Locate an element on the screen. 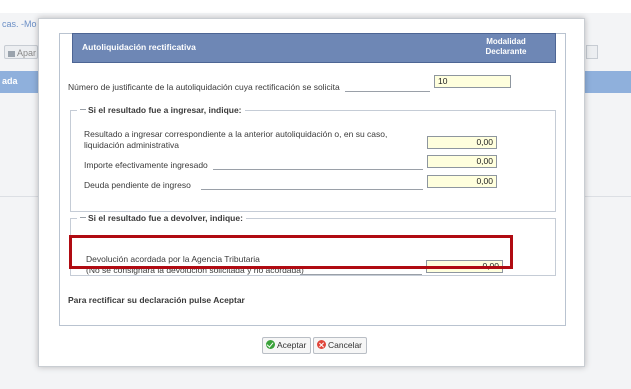 This screenshot has height=389, width=631. panel-title: Autoliquidación rectificativa is located at coordinates (139, 47).